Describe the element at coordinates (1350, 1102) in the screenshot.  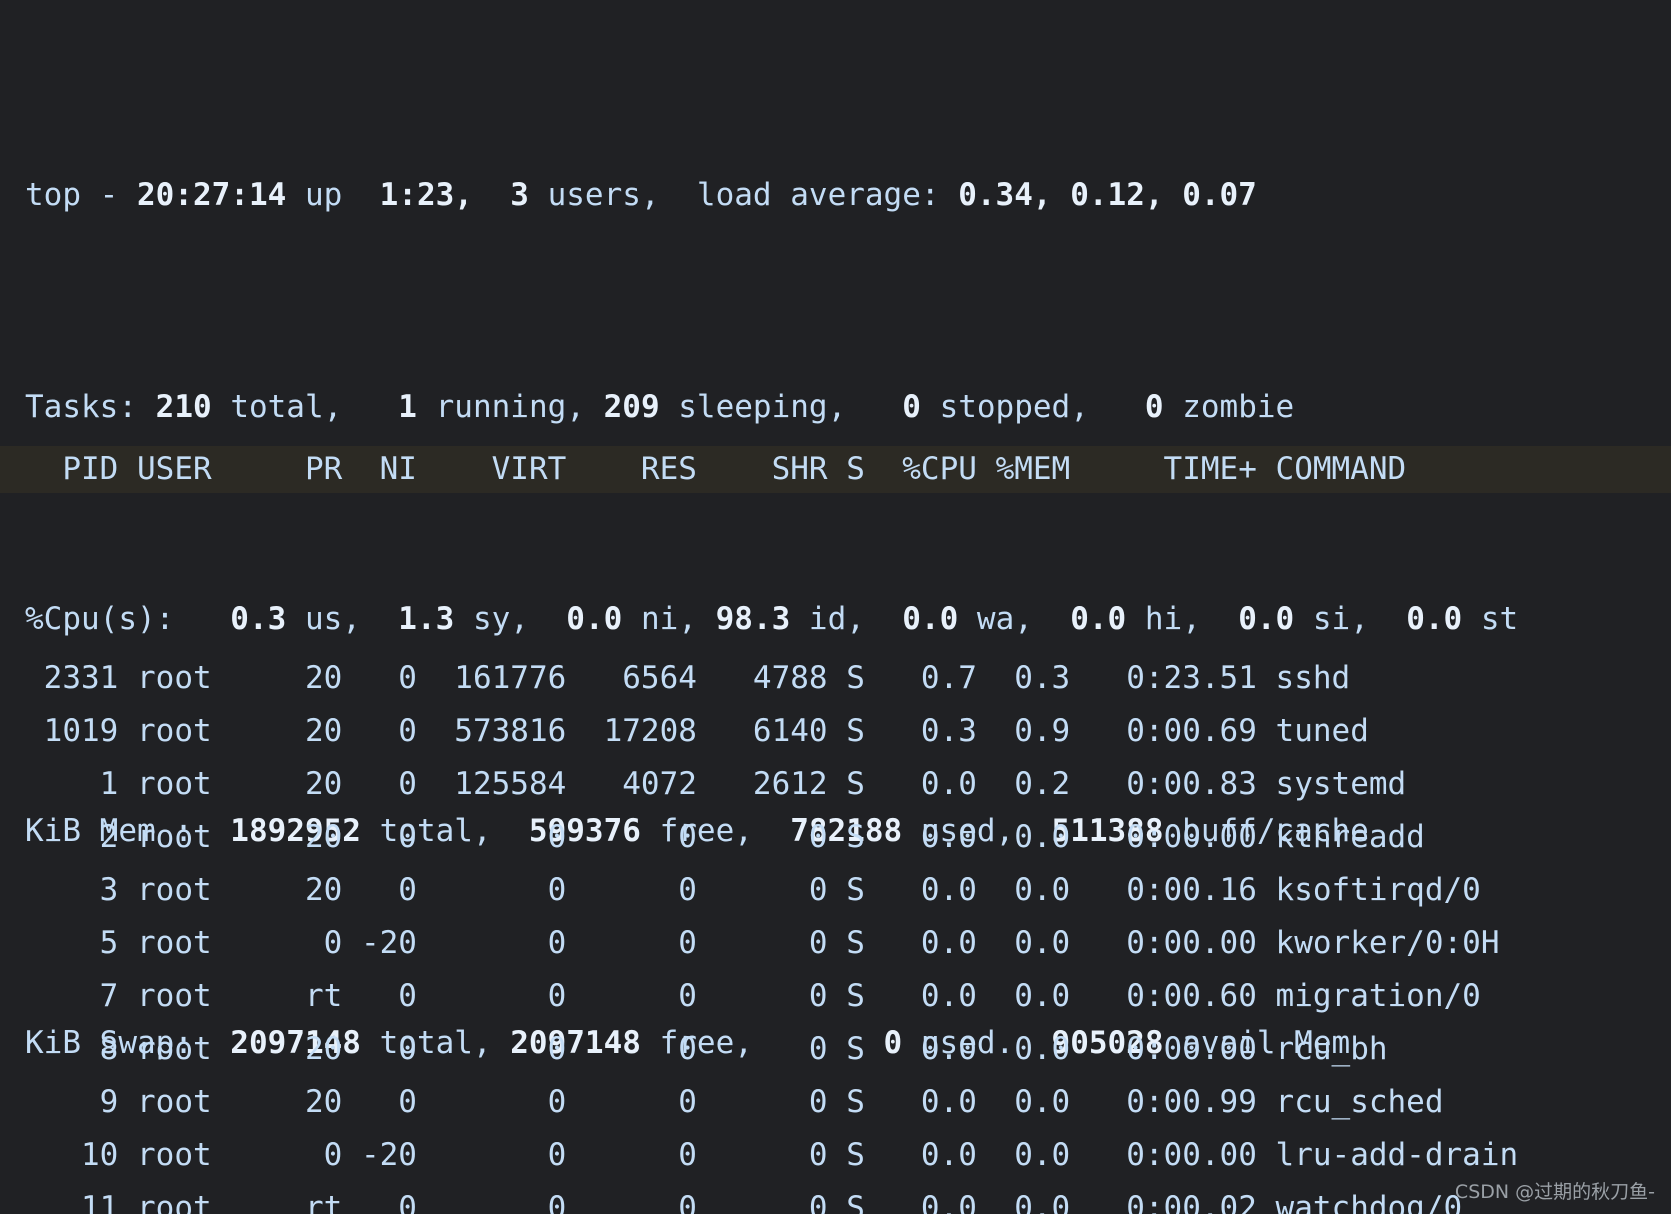
I see `cell-command: rcu_sched` at that location.